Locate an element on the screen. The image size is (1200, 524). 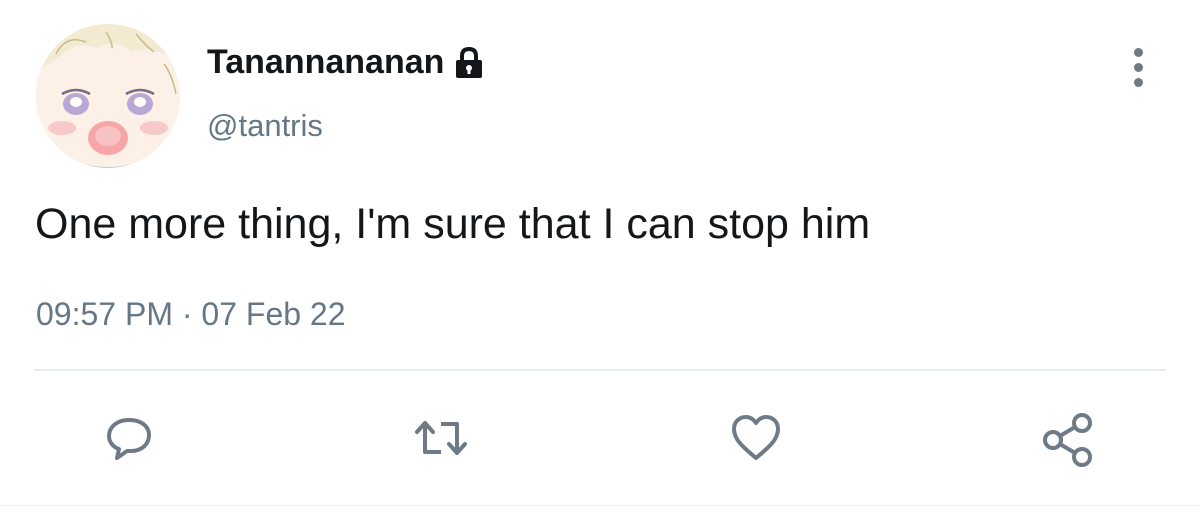
display-name: Tanannananan is located at coordinates (345, 62).